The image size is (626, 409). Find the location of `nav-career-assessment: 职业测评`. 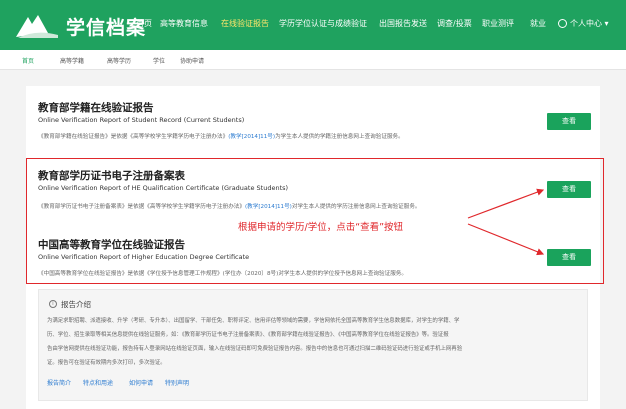

nav-career-assessment: 职业测评 is located at coordinates (498, 23).